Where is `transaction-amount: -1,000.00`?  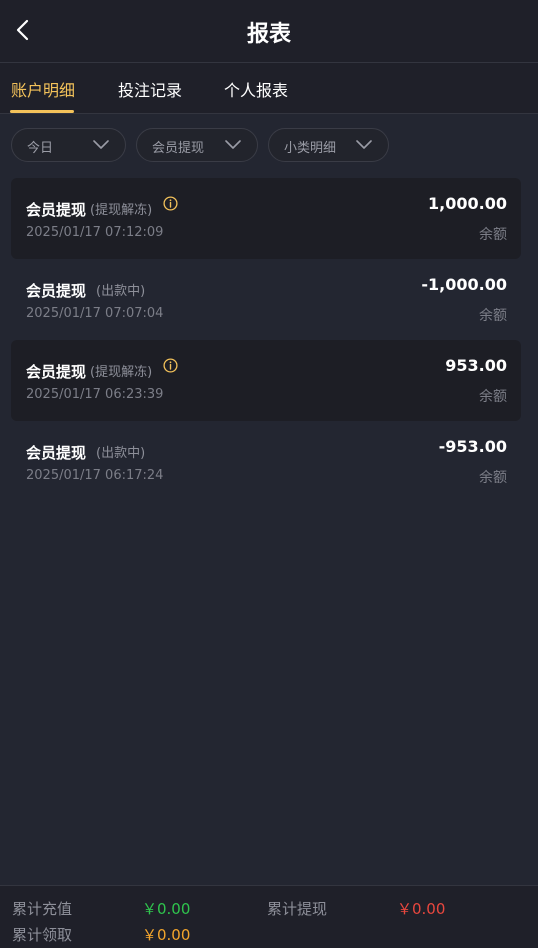 transaction-amount: -1,000.00 is located at coordinates (464, 284).